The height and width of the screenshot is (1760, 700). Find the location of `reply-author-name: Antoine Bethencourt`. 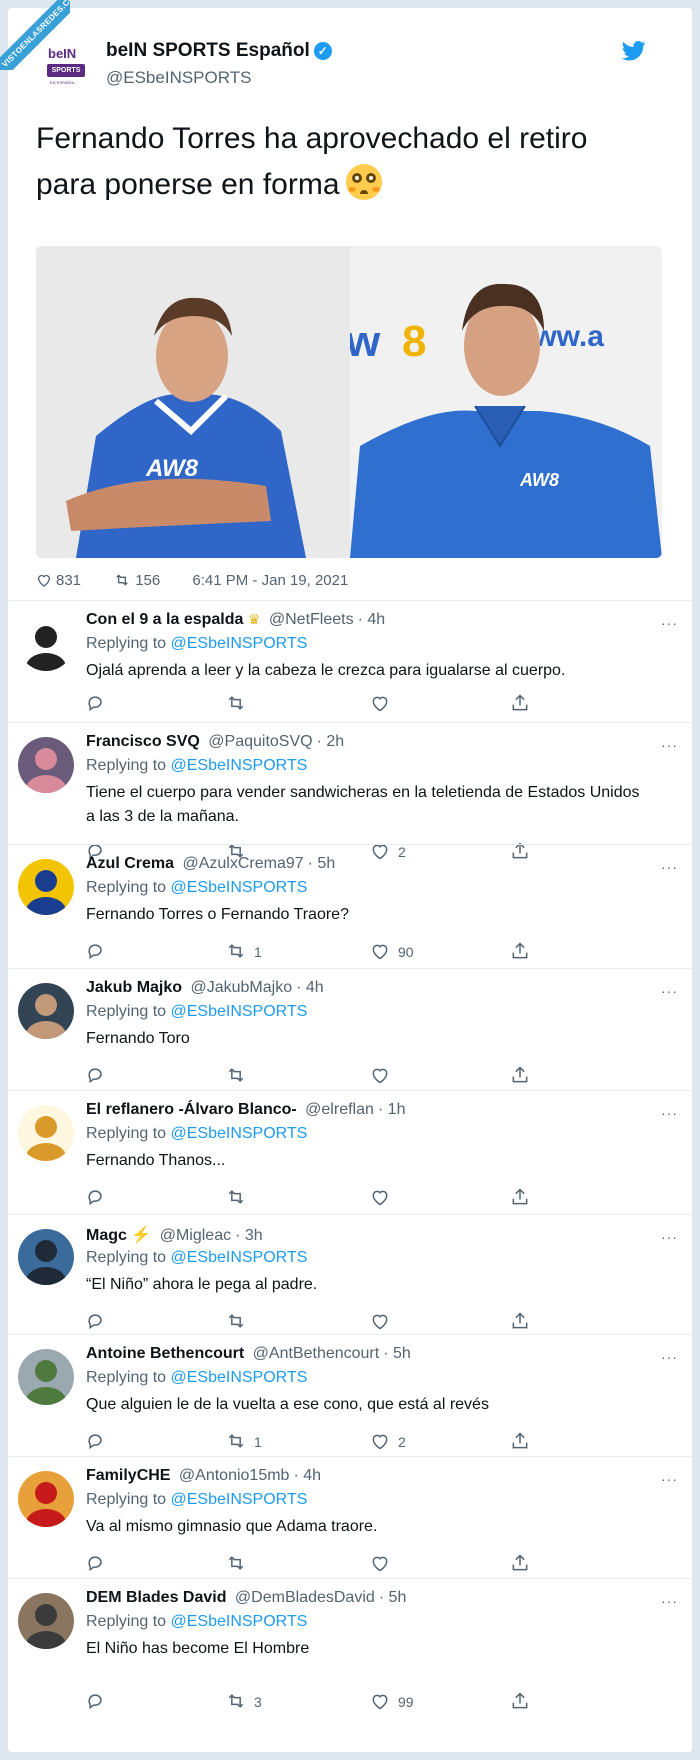

reply-author-name: Antoine Bethencourt is located at coordinates (165, 1353).